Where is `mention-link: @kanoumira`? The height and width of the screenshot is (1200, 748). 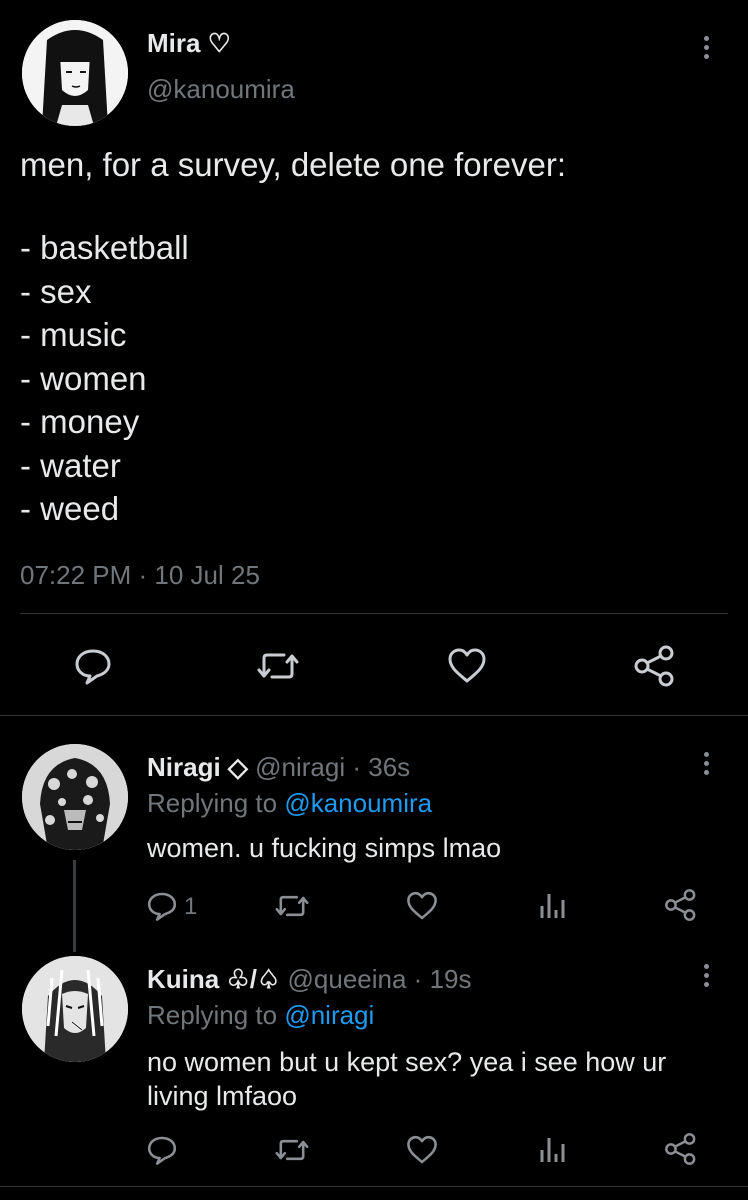 mention-link: @kanoumira is located at coordinates (358, 803).